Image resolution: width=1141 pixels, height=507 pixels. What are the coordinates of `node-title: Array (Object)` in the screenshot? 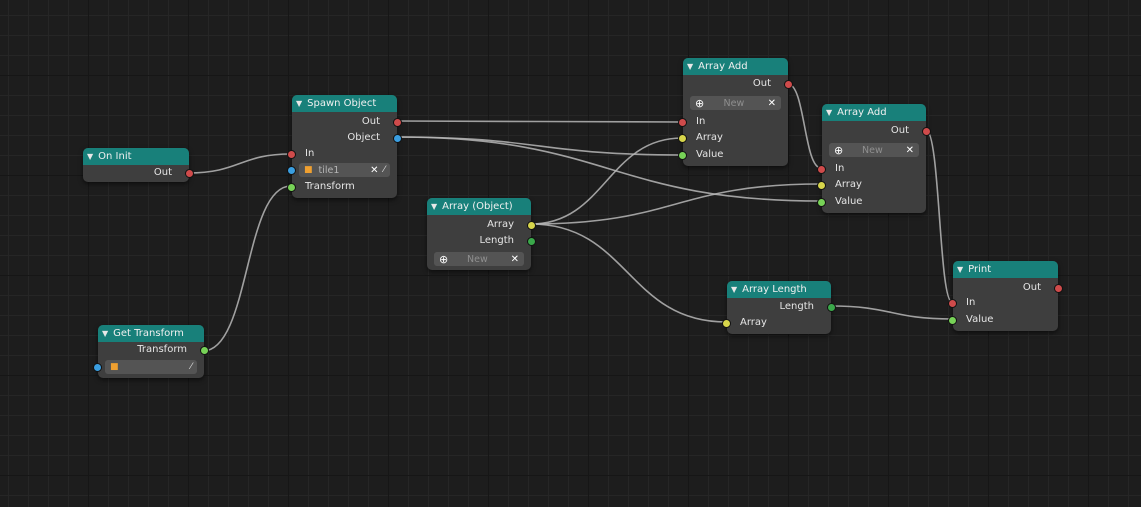 It's located at (477, 206).